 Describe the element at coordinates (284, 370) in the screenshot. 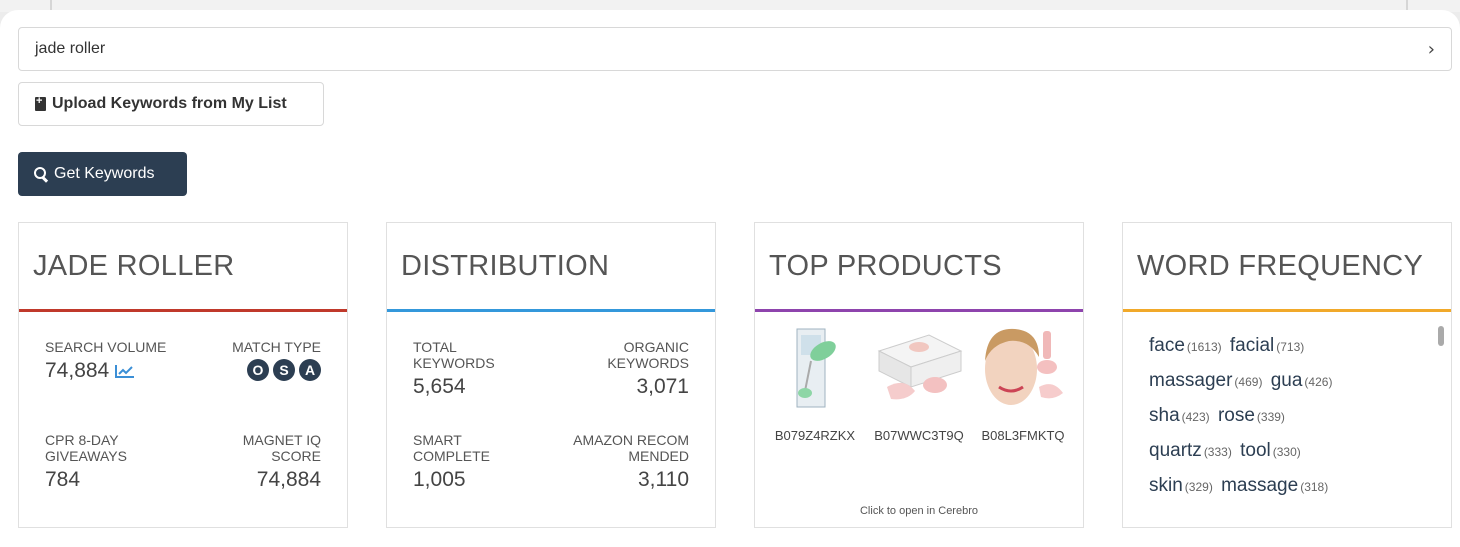

I see `match-badge-s: S` at that location.